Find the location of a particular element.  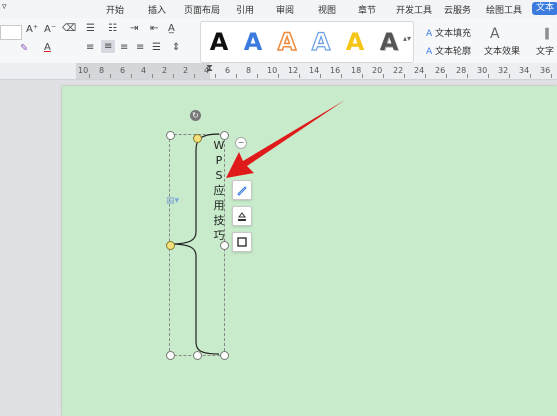

wordart-style-blue: A is located at coordinates (253, 42).